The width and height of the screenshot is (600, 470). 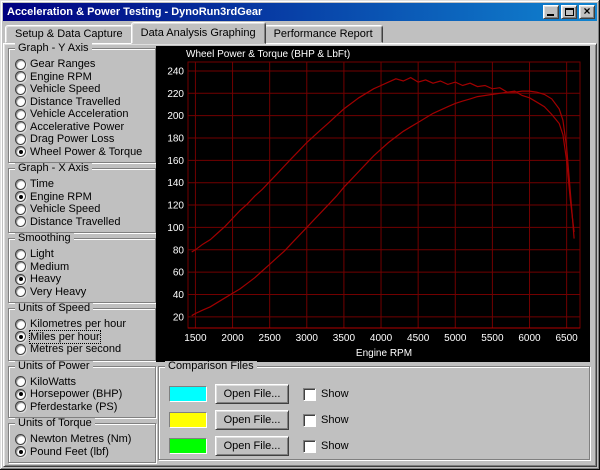 What do you see at coordinates (384, 353) in the screenshot?
I see `chart-x-axis-label: Engine RPM` at bounding box center [384, 353].